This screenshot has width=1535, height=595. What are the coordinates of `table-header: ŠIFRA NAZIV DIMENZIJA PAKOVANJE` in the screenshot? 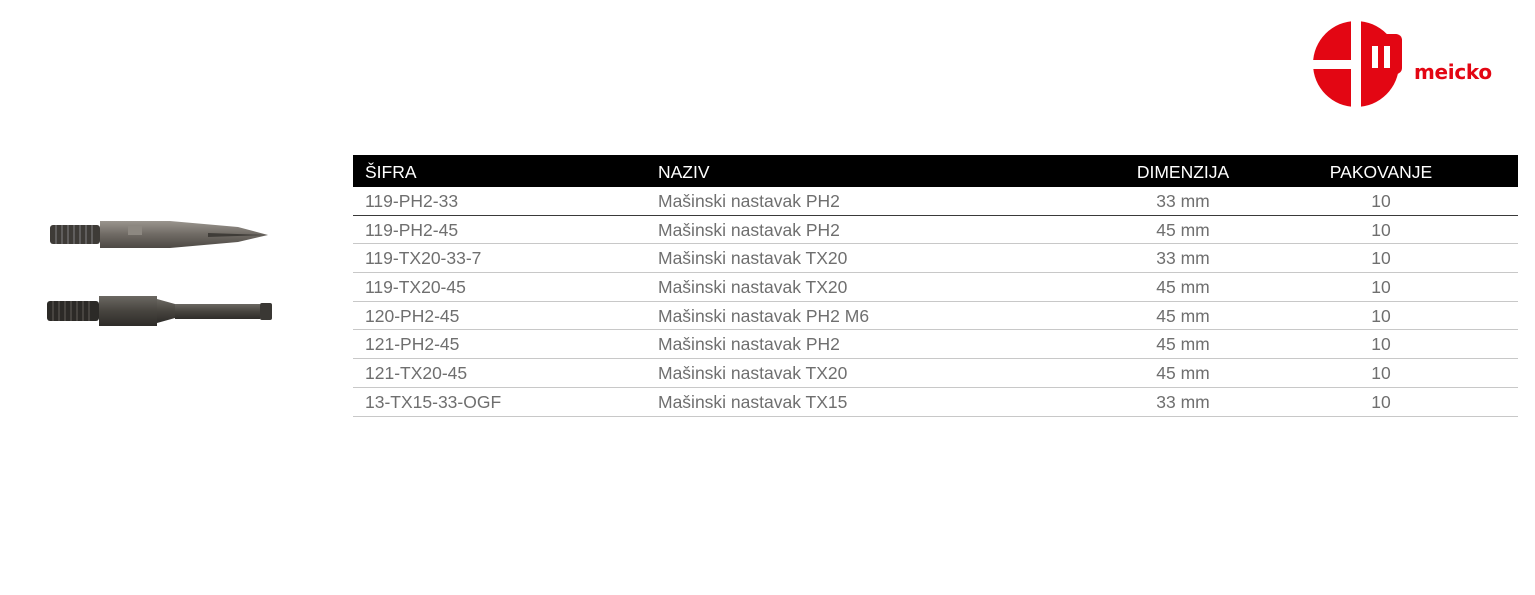 It's located at (935, 171).